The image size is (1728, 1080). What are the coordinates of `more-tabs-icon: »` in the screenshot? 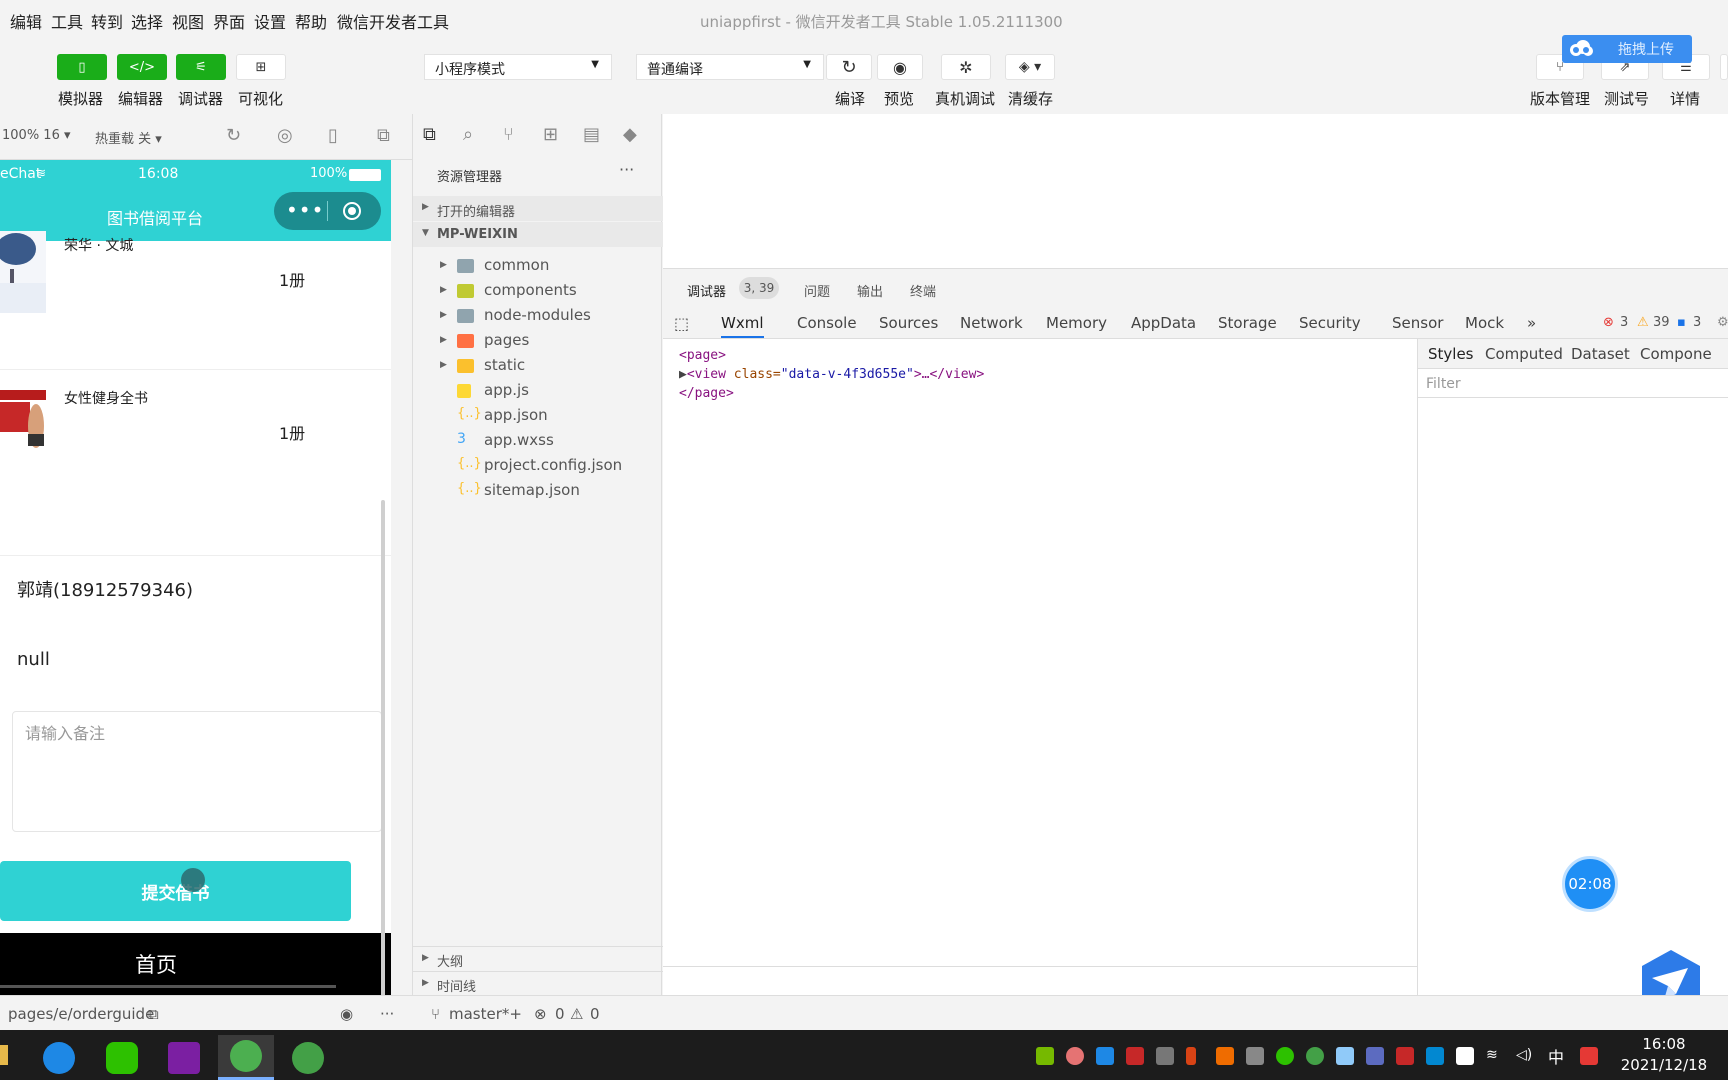 It's located at (1531, 323).